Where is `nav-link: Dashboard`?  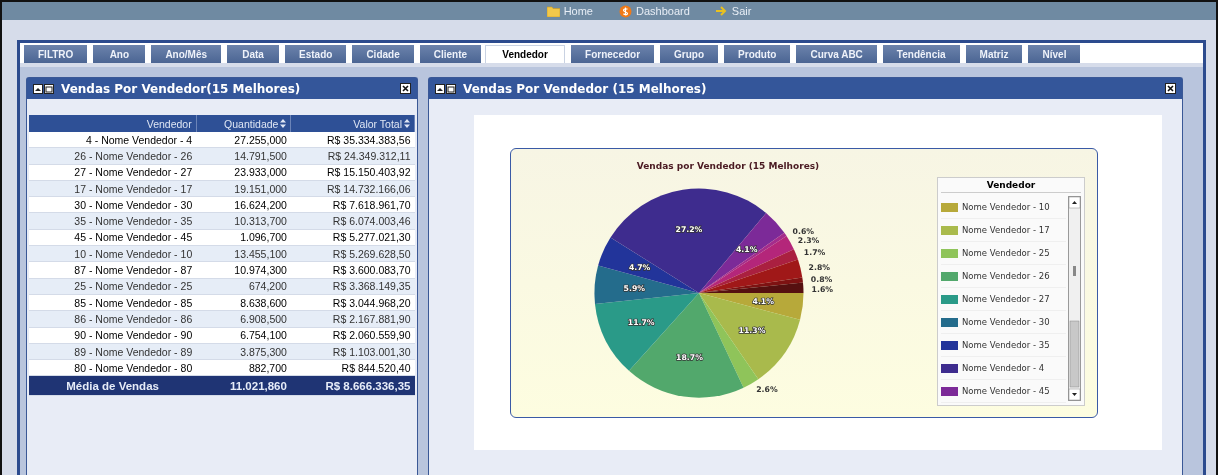
nav-link: Dashboard is located at coordinates (654, 11).